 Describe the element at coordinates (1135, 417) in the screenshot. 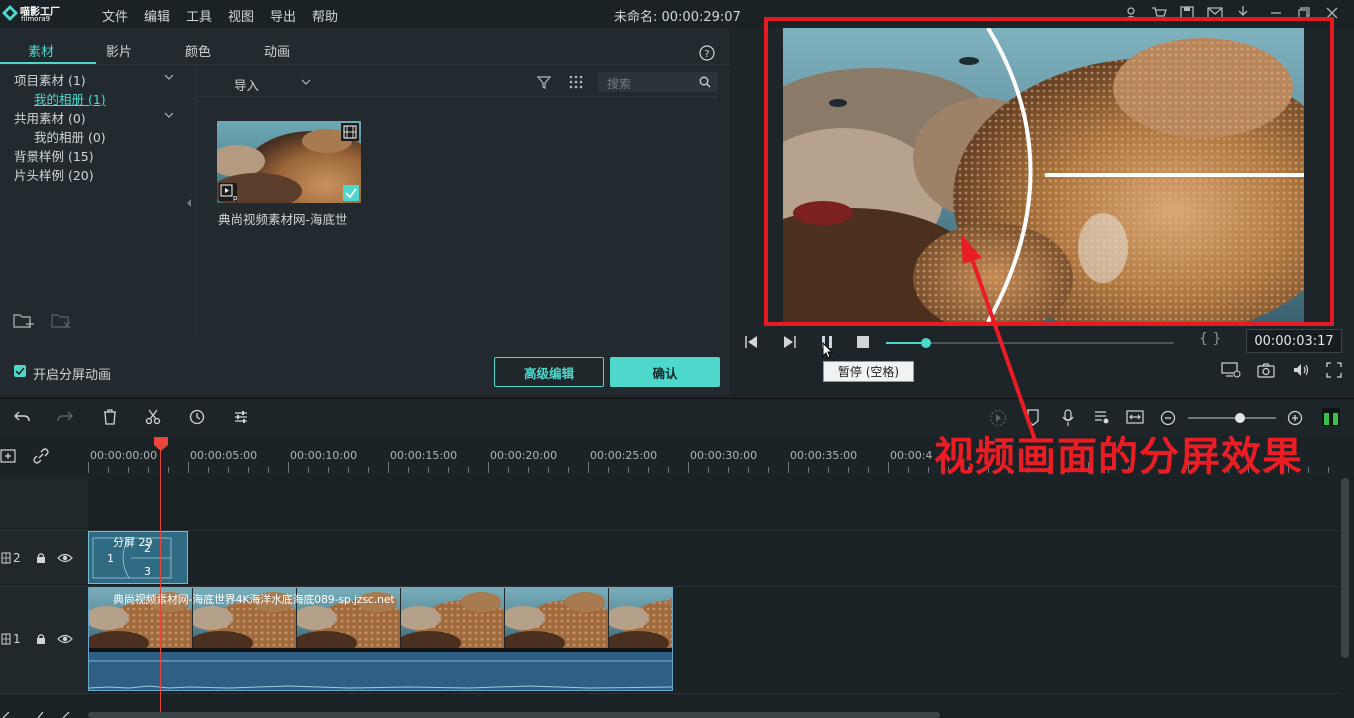

I see `fit-timeline-icon` at that location.